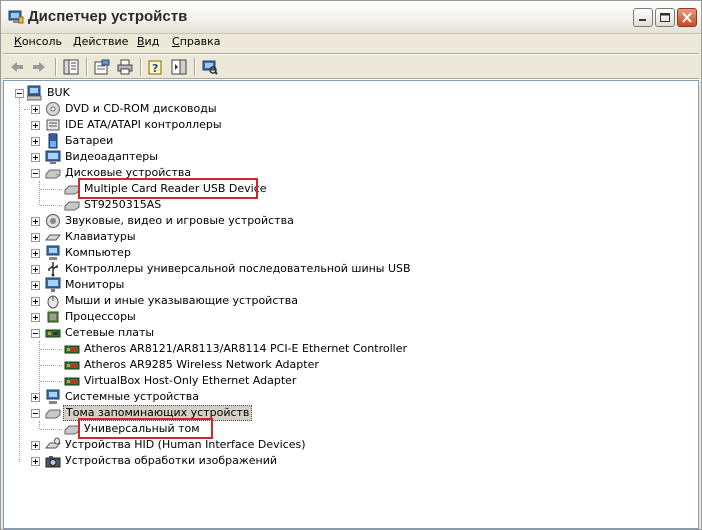  What do you see at coordinates (53, 461) in the screenshot?
I see `camera-icon` at bounding box center [53, 461].